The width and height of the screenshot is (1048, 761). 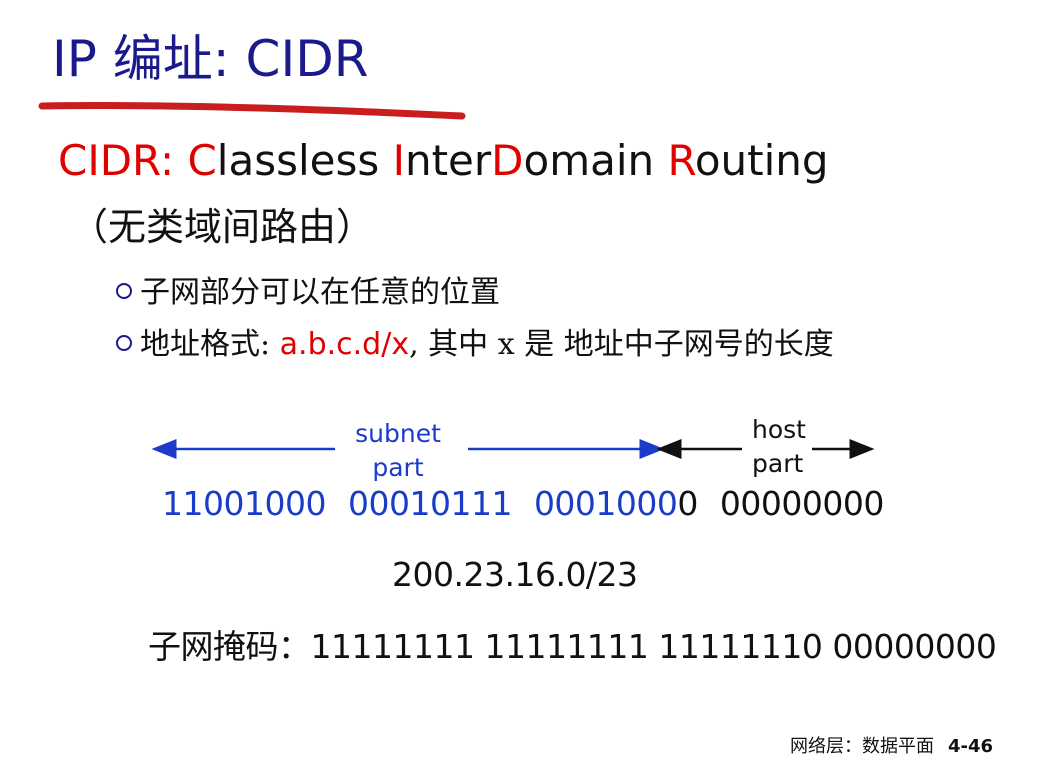 I want to click on cidr-letter-r: R, so click(x=681, y=160).